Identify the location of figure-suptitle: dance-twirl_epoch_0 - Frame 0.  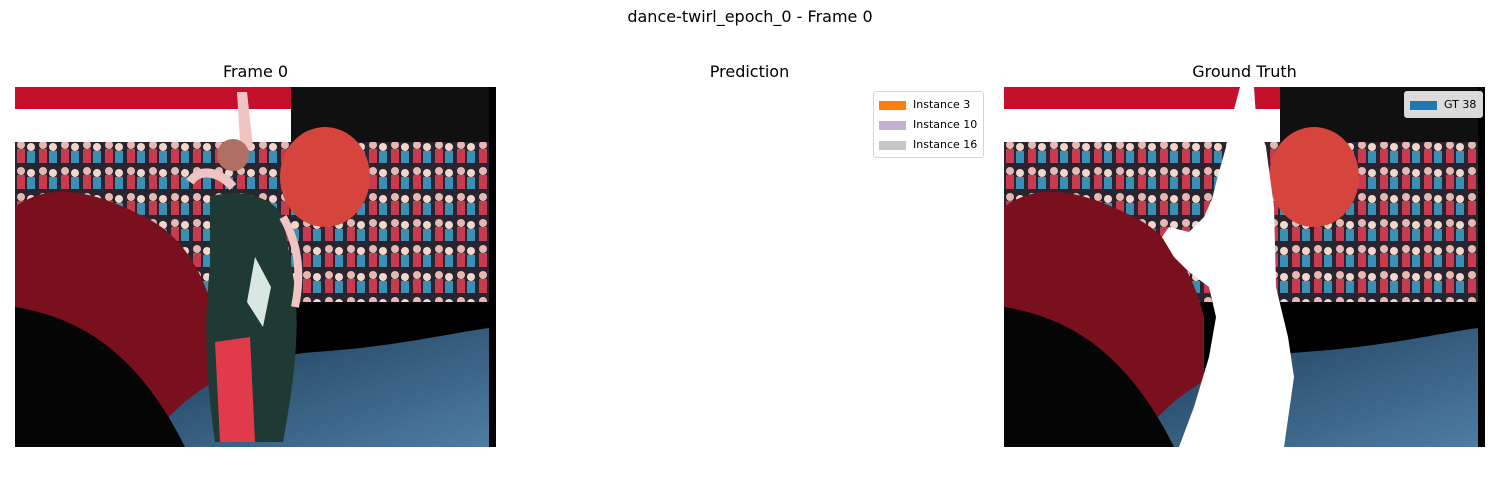
(750, 16).